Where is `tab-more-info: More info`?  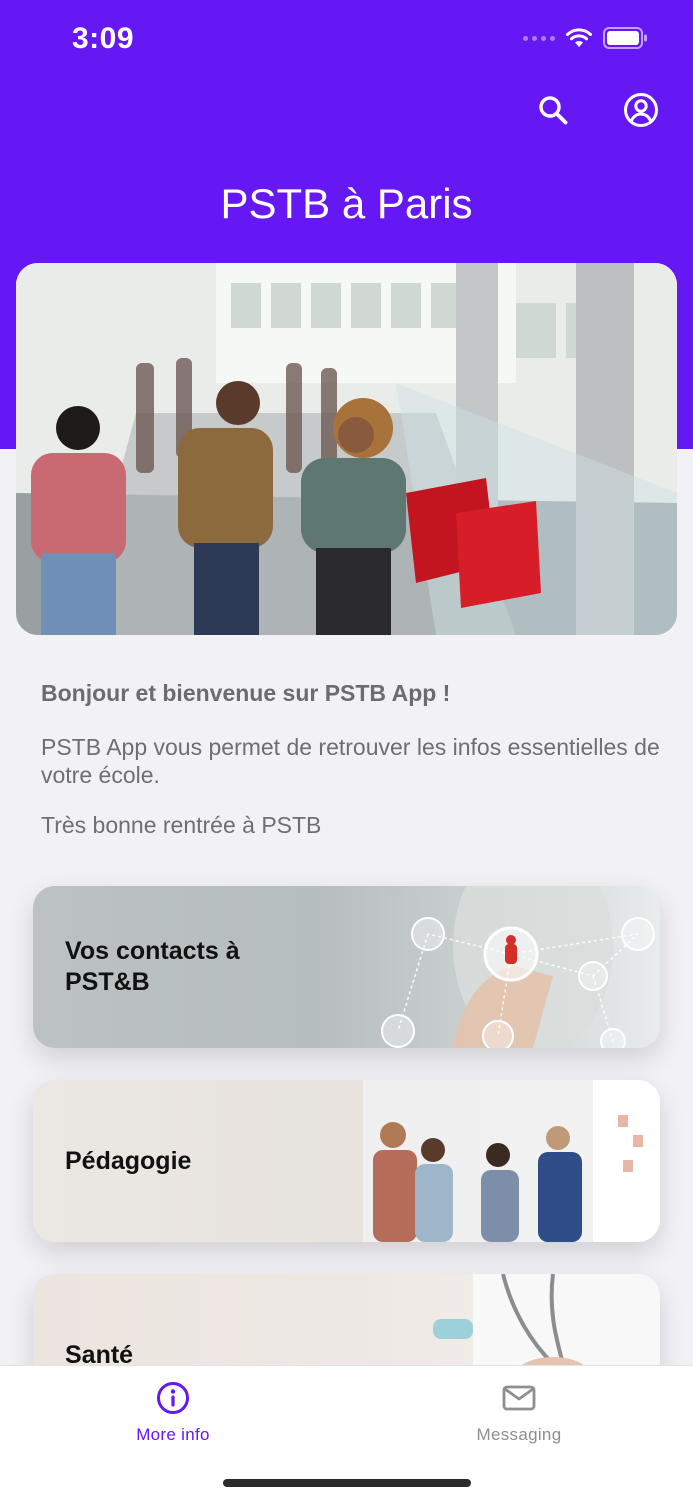 tab-more-info: More info is located at coordinates (173, 1411).